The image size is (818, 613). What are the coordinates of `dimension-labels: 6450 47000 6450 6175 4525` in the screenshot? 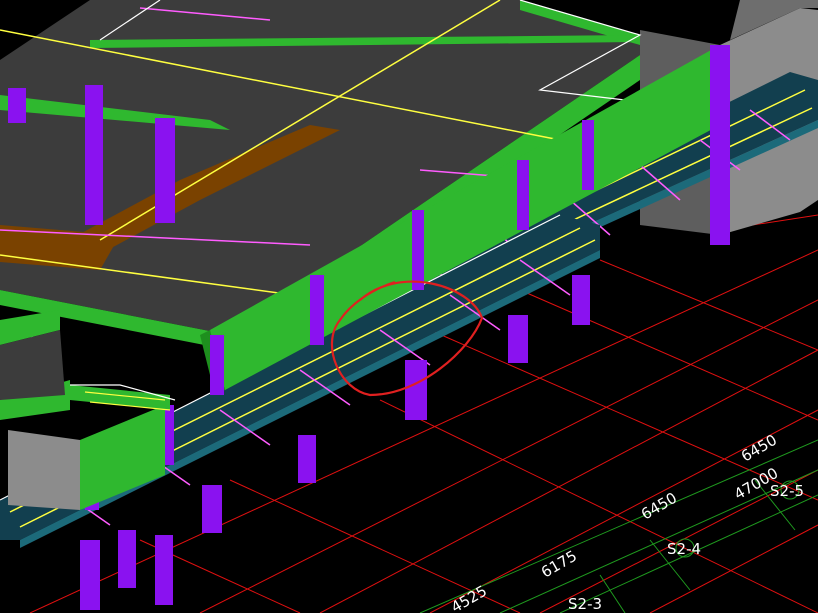 It's located at (614, 522).